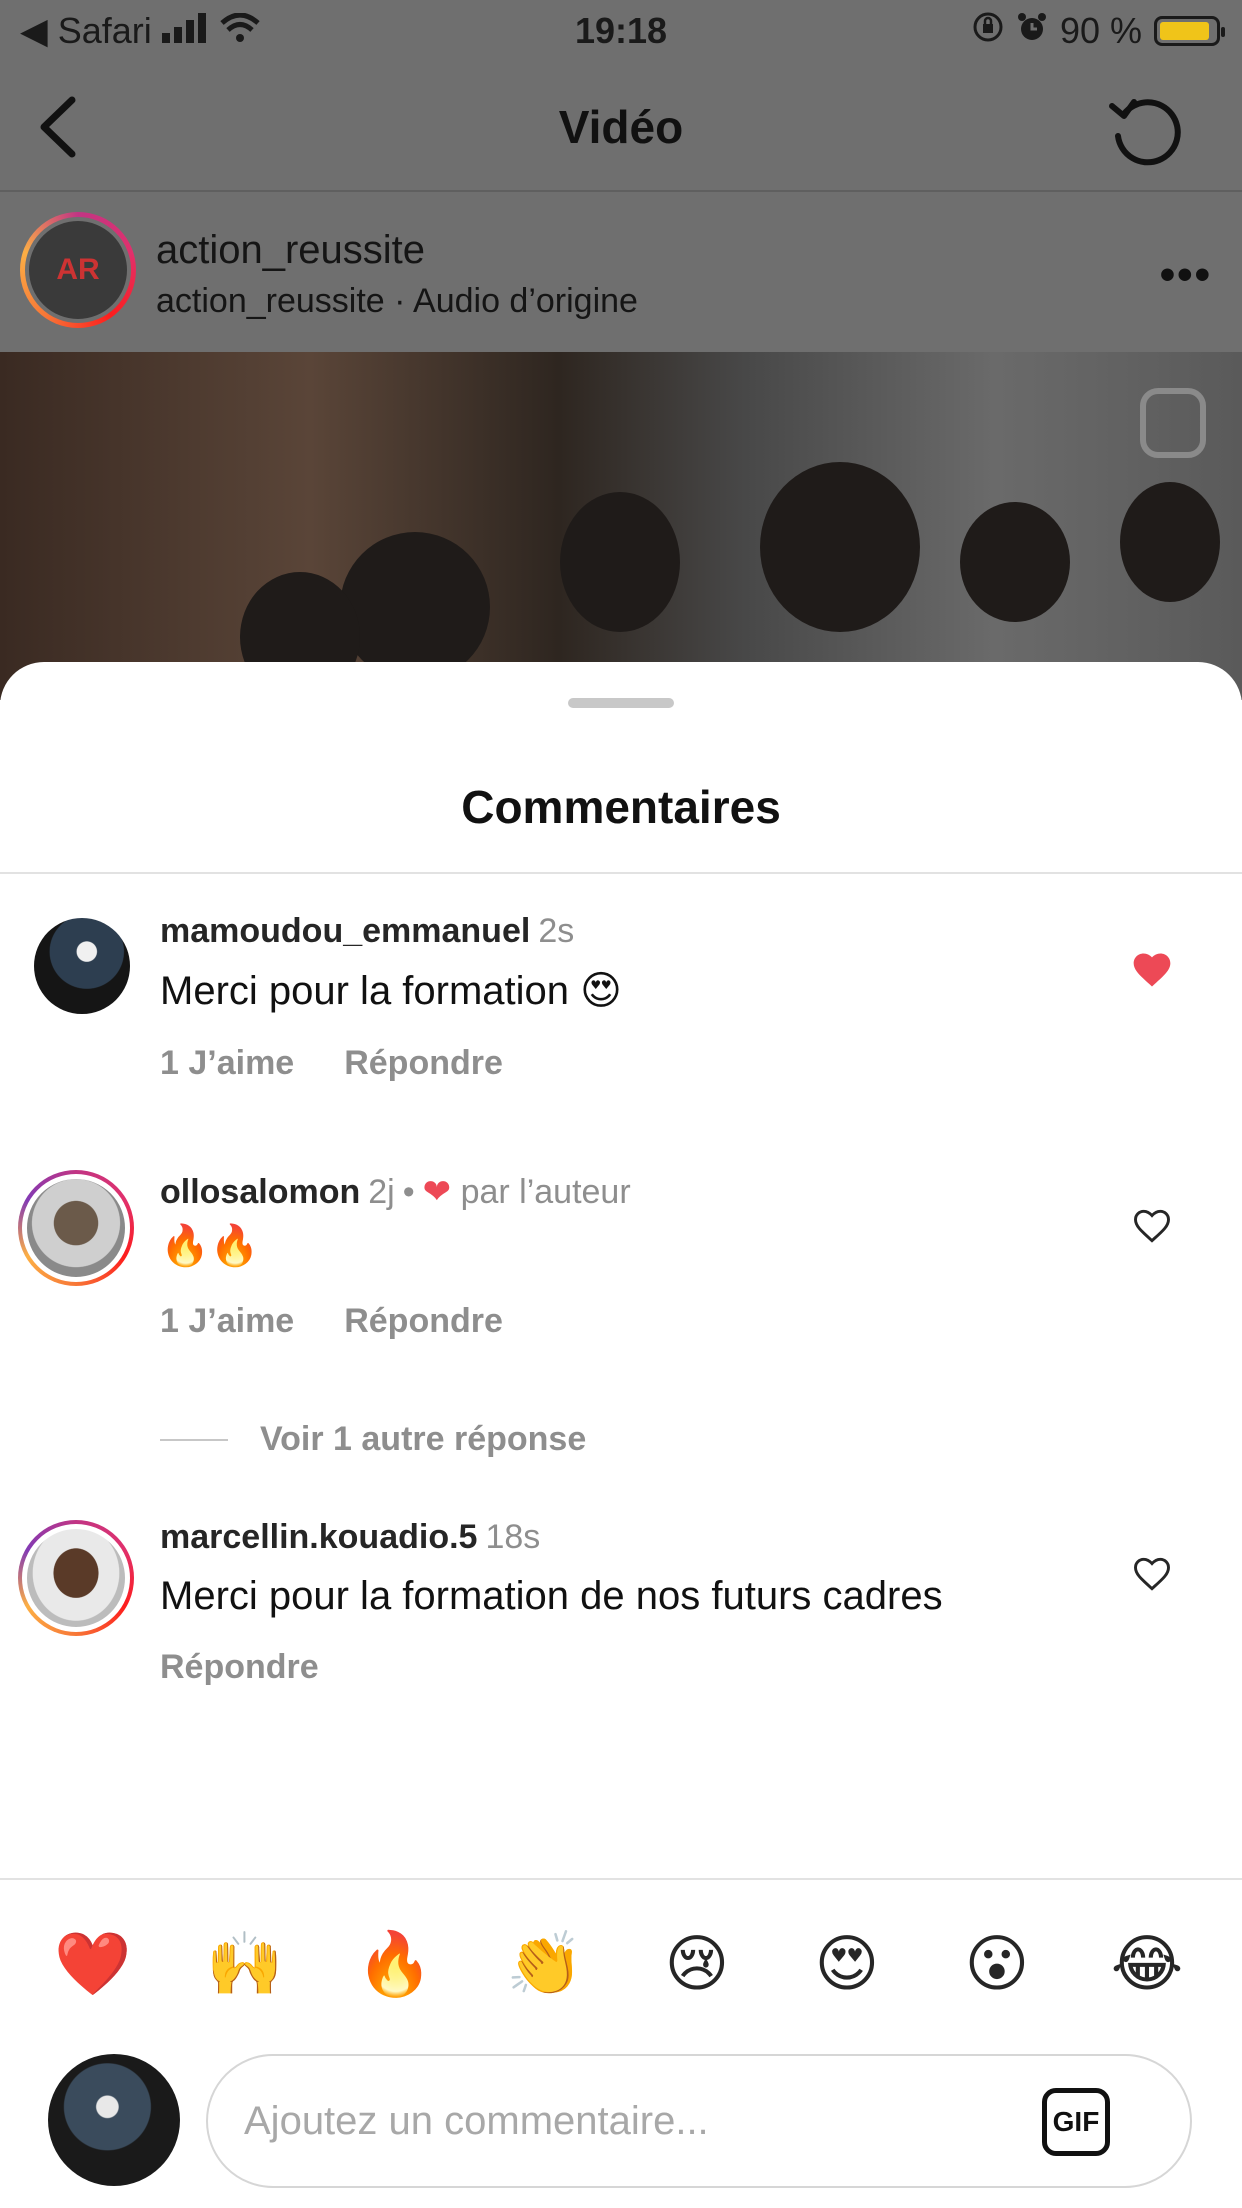 The height and width of the screenshot is (2208, 1242). What do you see at coordinates (997, 1965) in the screenshot?
I see `emoji-surprised-button: 😮` at bounding box center [997, 1965].